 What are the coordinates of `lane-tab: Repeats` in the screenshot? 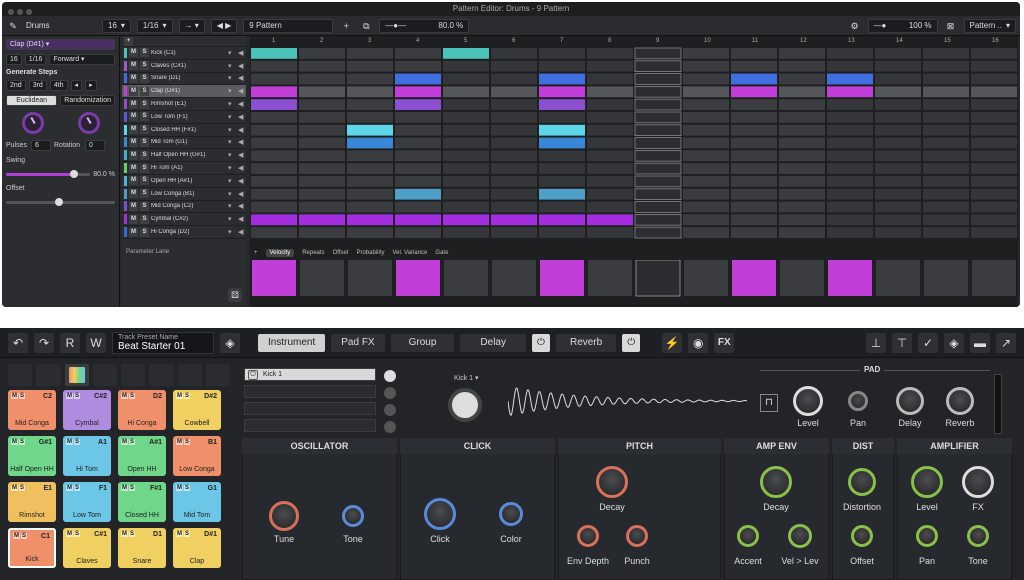 It's located at (313, 253).